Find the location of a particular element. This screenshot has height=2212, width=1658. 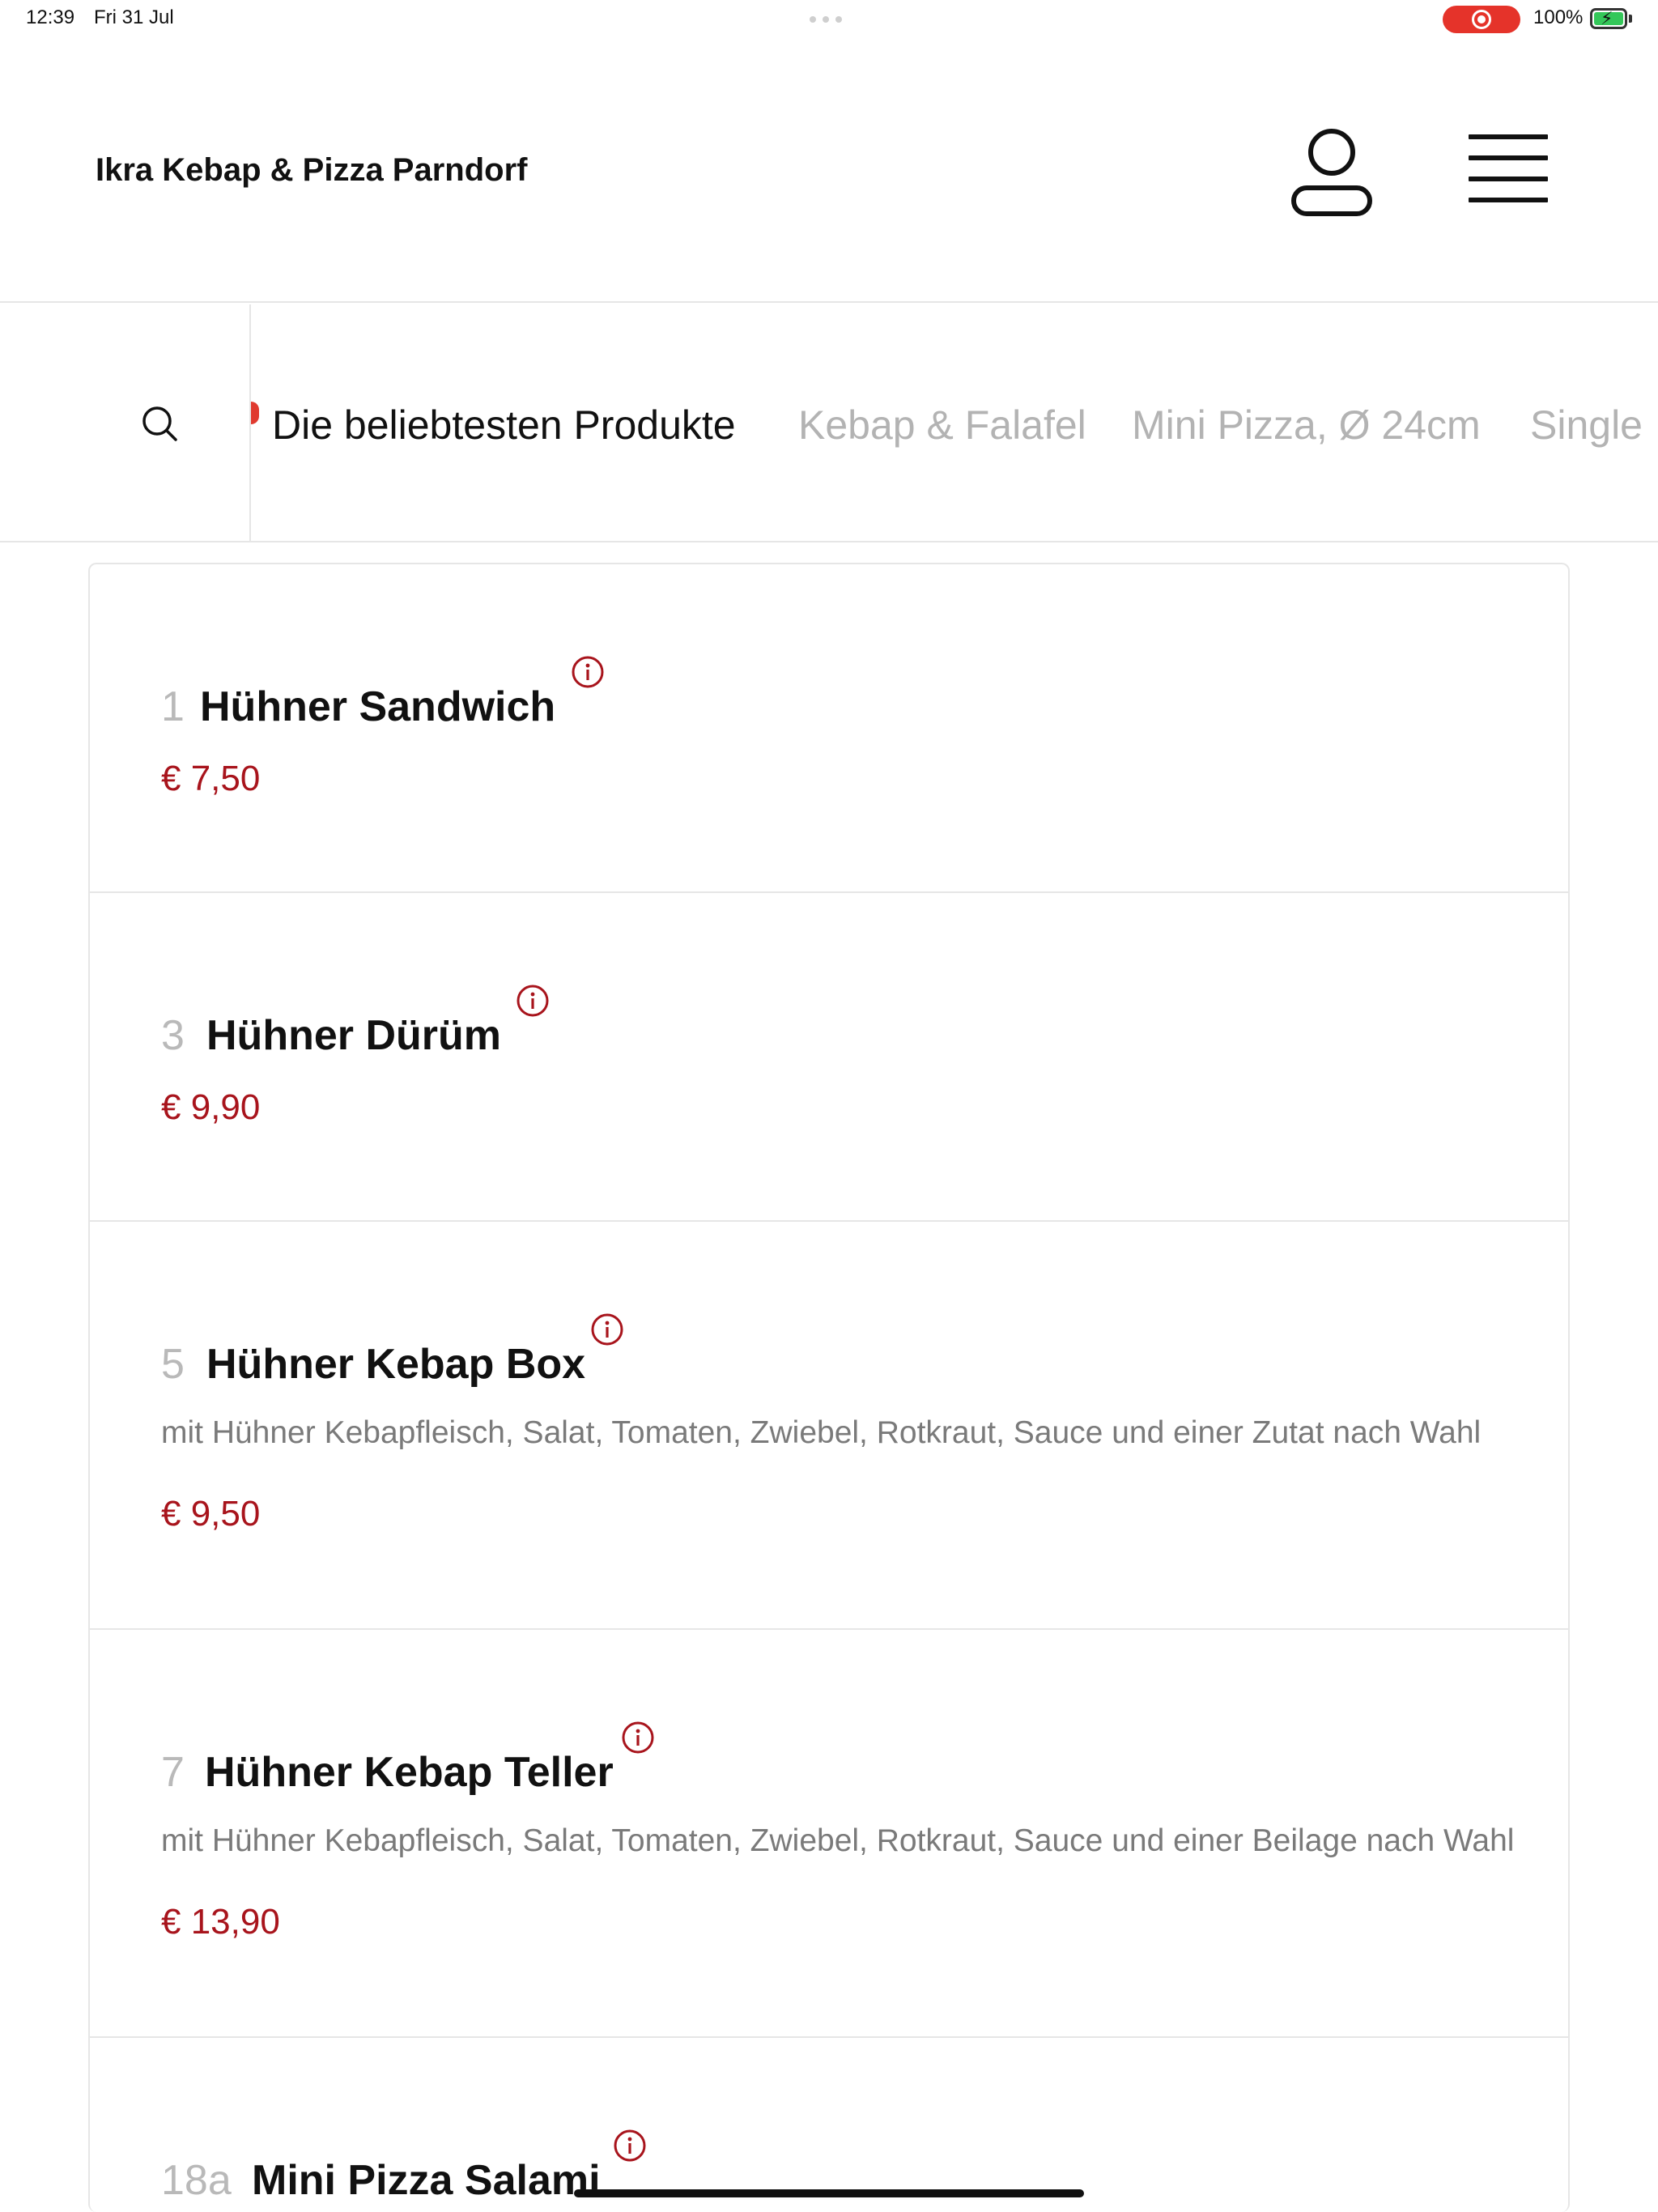

tab-die-beliebtesten-produkte: Die beliebtesten Produkte is located at coordinates (504, 426).